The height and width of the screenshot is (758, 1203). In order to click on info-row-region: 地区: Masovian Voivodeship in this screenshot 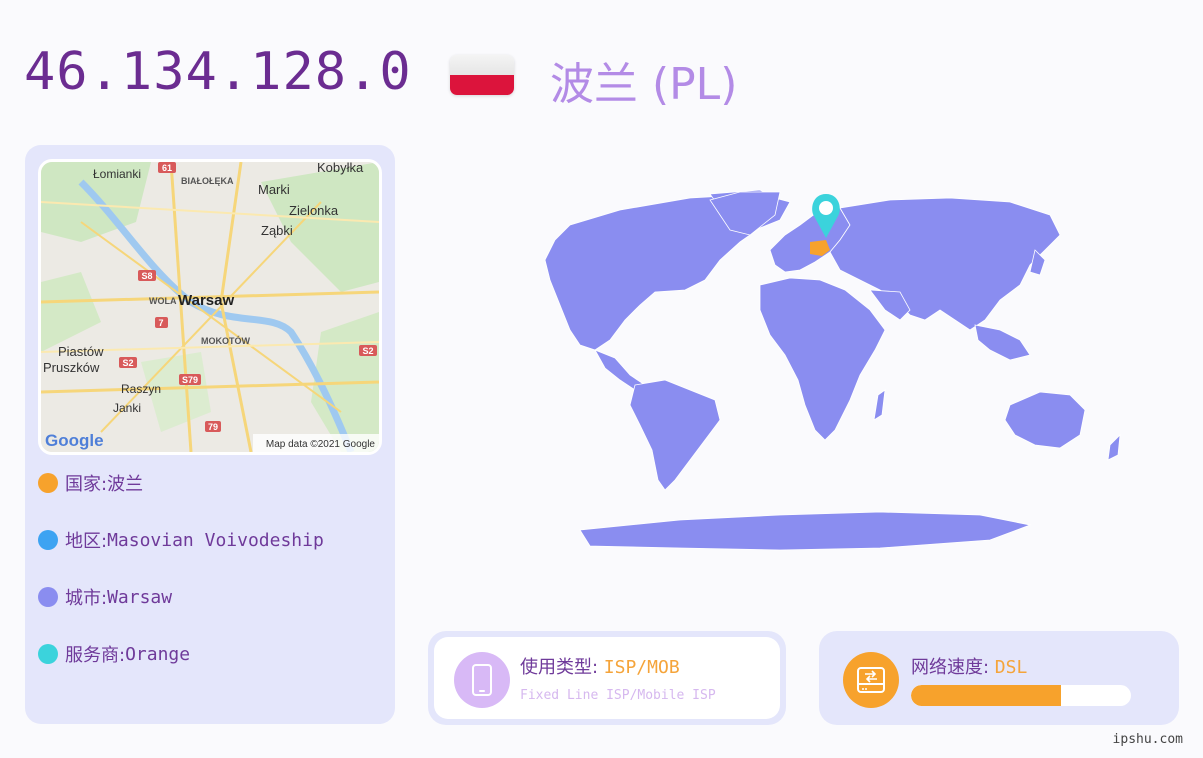, I will do `click(181, 540)`.